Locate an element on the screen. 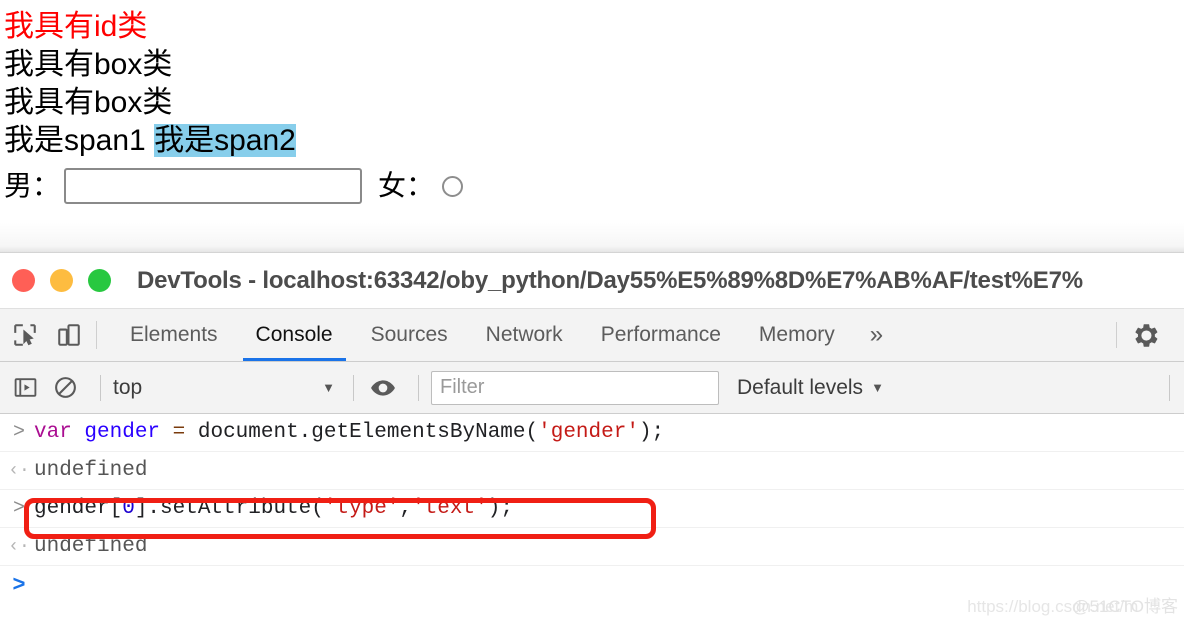 The width and height of the screenshot is (1184, 627). console-filter-input is located at coordinates (575, 387).